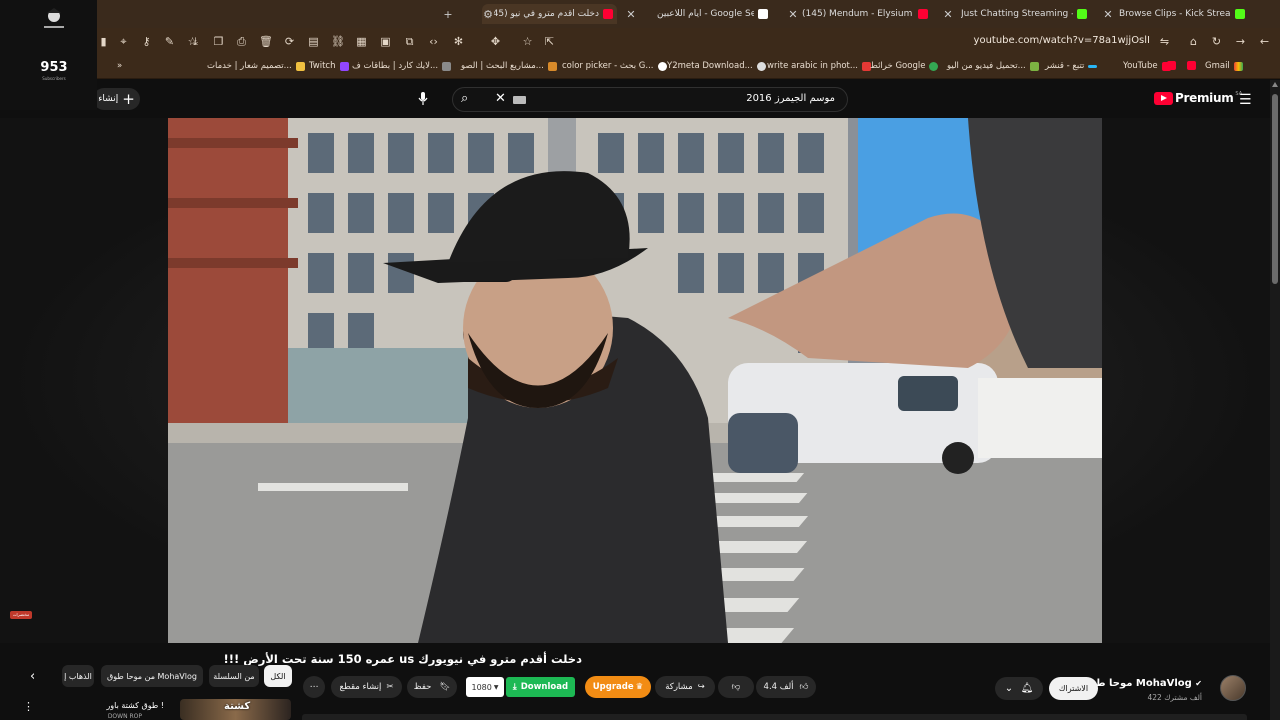 The width and height of the screenshot is (1280, 720). What do you see at coordinates (500, 98) in the screenshot?
I see `clear-search-icon: ✕` at bounding box center [500, 98].